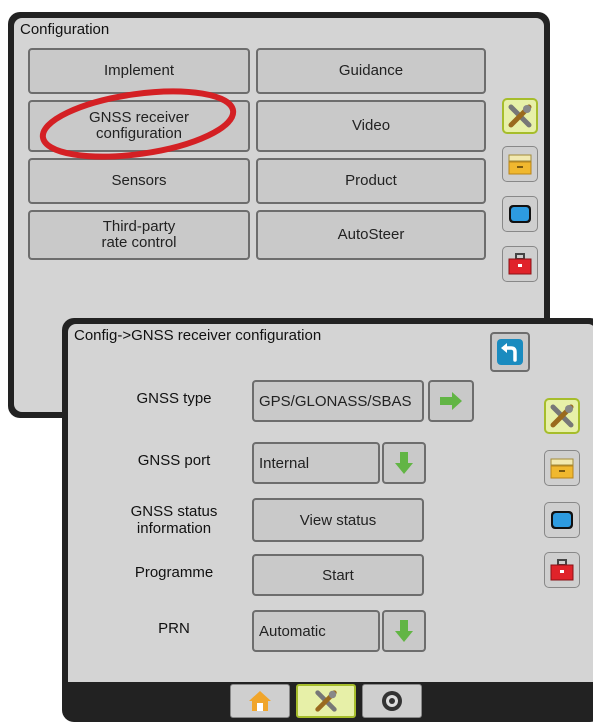  Describe the element at coordinates (138, 124) in the screenshot. I see `highlight-circle` at that location.